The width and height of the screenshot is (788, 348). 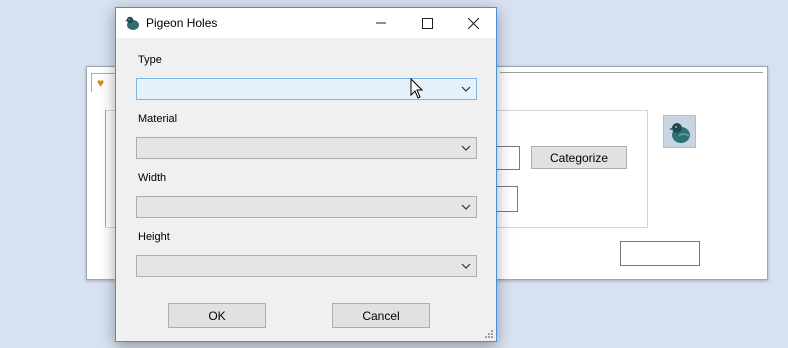 What do you see at coordinates (417, 88) in the screenshot?
I see `mouse-cursor-icon` at bounding box center [417, 88].